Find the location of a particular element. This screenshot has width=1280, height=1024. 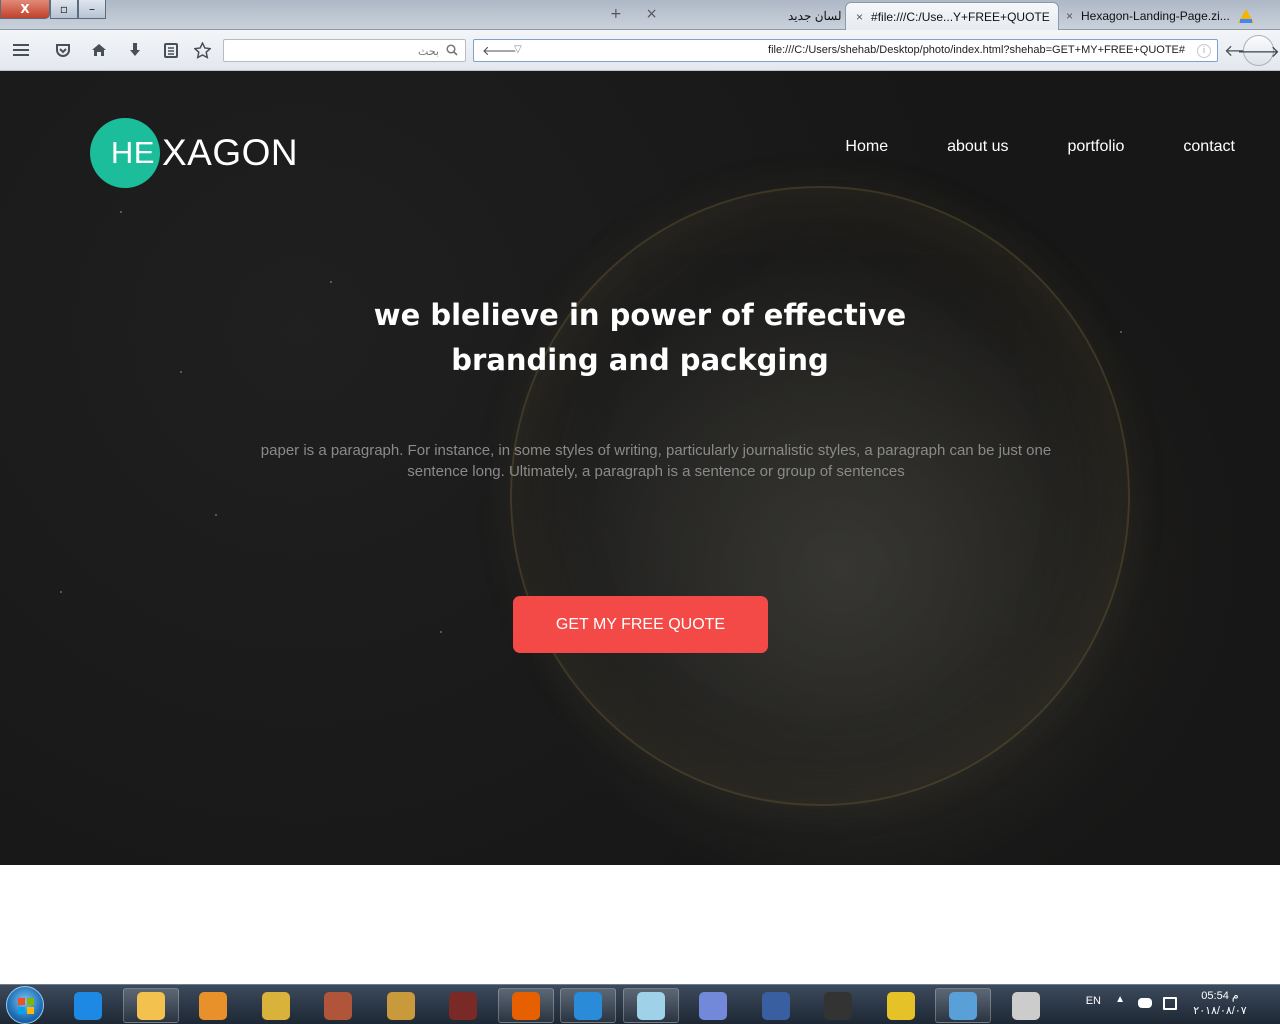

logo-text: XAGON is located at coordinates (230, 152).